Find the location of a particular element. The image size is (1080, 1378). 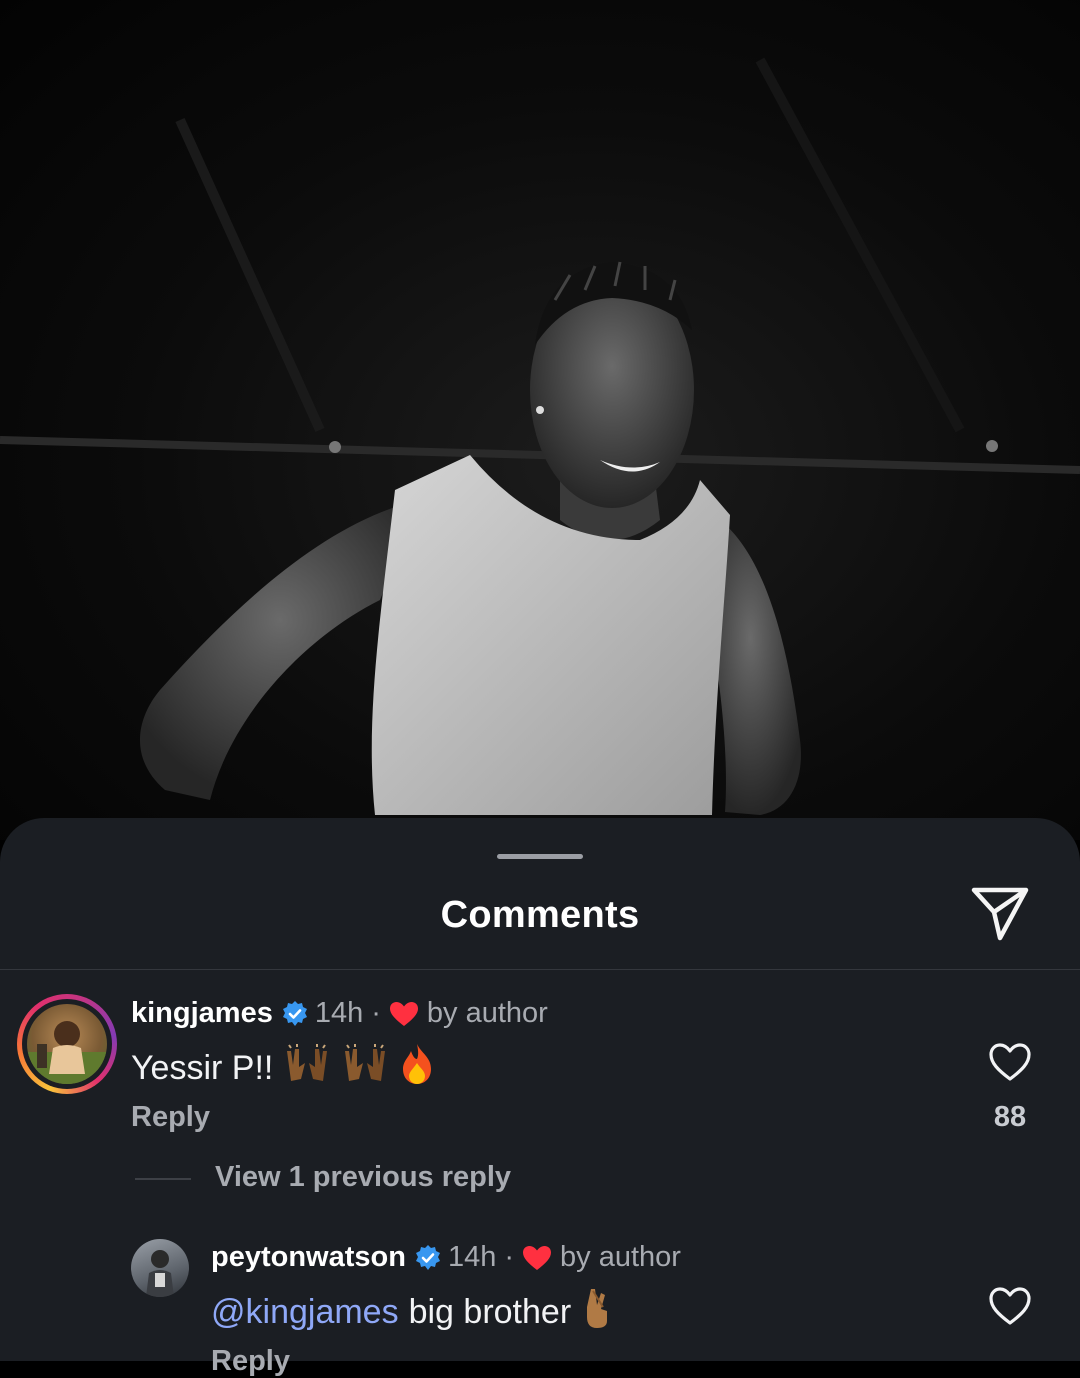

sheet-title: Comments is located at coordinates (540, 915).